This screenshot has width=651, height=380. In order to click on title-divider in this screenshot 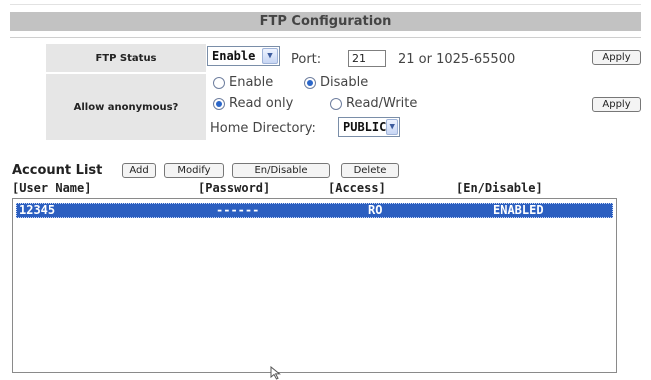, I will do `click(325, 37)`.